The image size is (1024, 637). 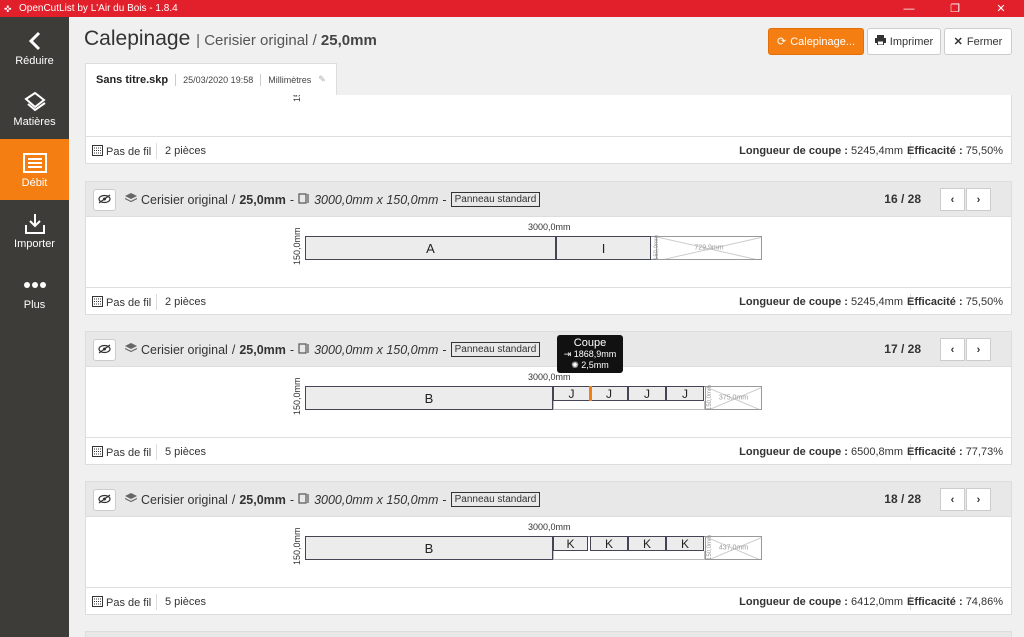 What do you see at coordinates (590, 393) in the screenshot?
I see `cut-line-highlight` at bounding box center [590, 393].